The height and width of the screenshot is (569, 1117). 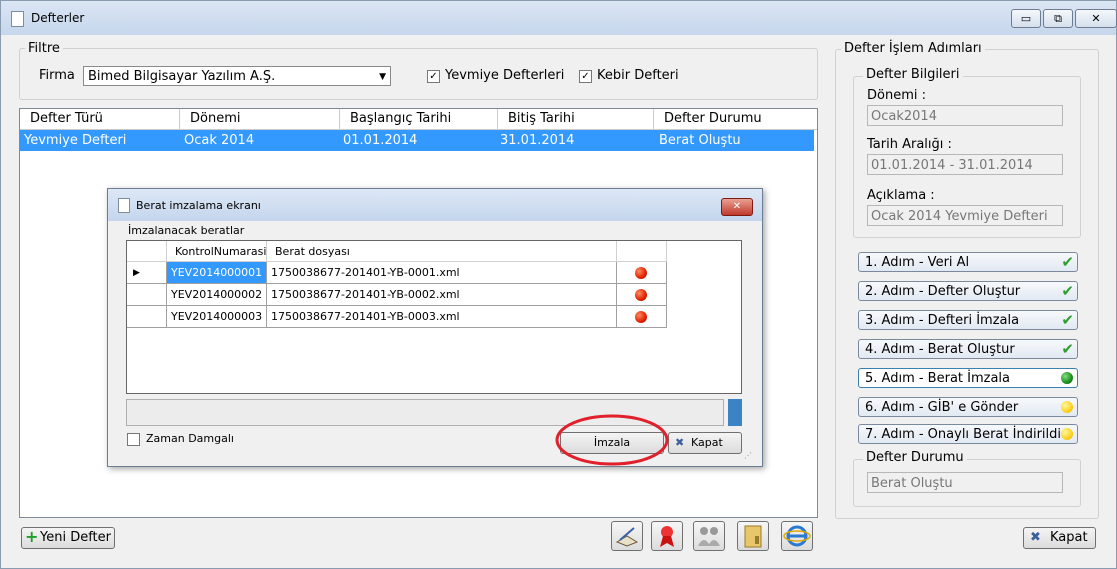 What do you see at coordinates (147, 273) in the screenshot?
I see `row-pointer-cell: ▶` at bounding box center [147, 273].